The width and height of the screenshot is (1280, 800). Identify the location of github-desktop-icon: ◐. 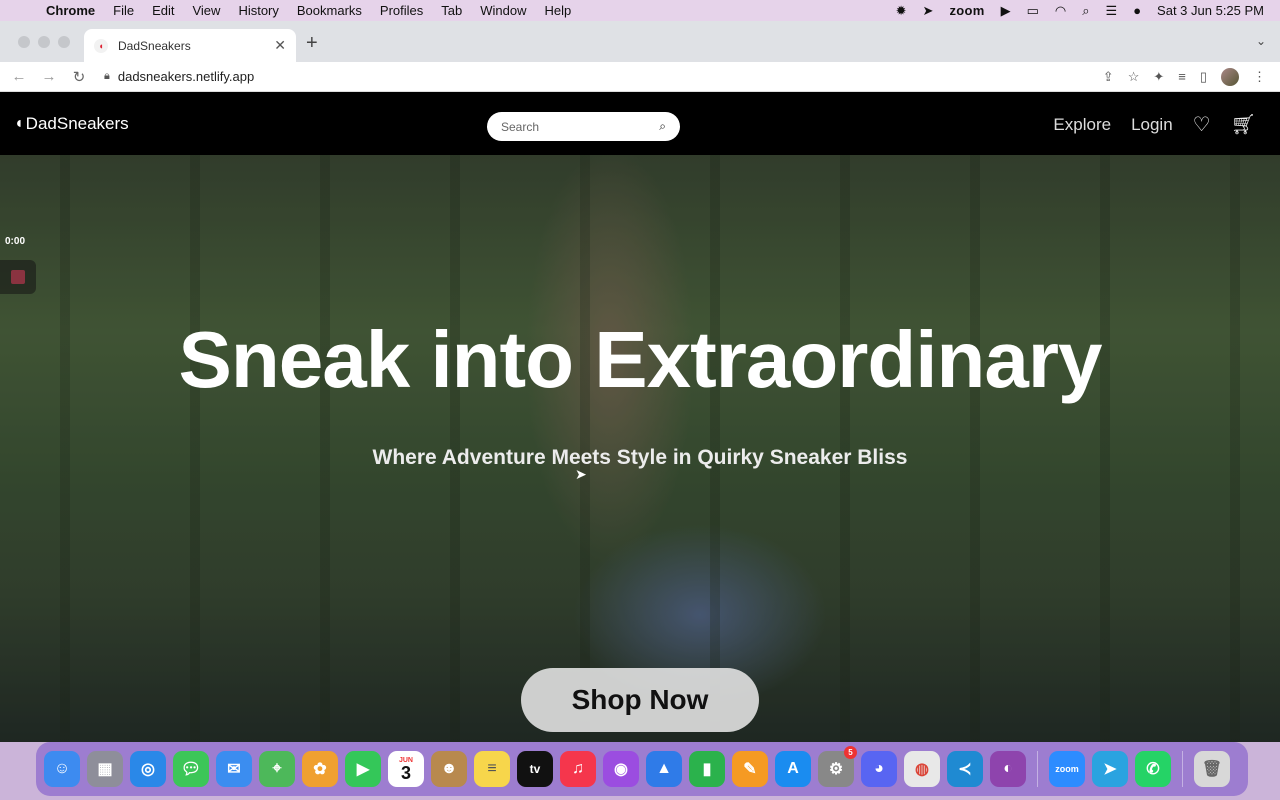
(1008, 769).